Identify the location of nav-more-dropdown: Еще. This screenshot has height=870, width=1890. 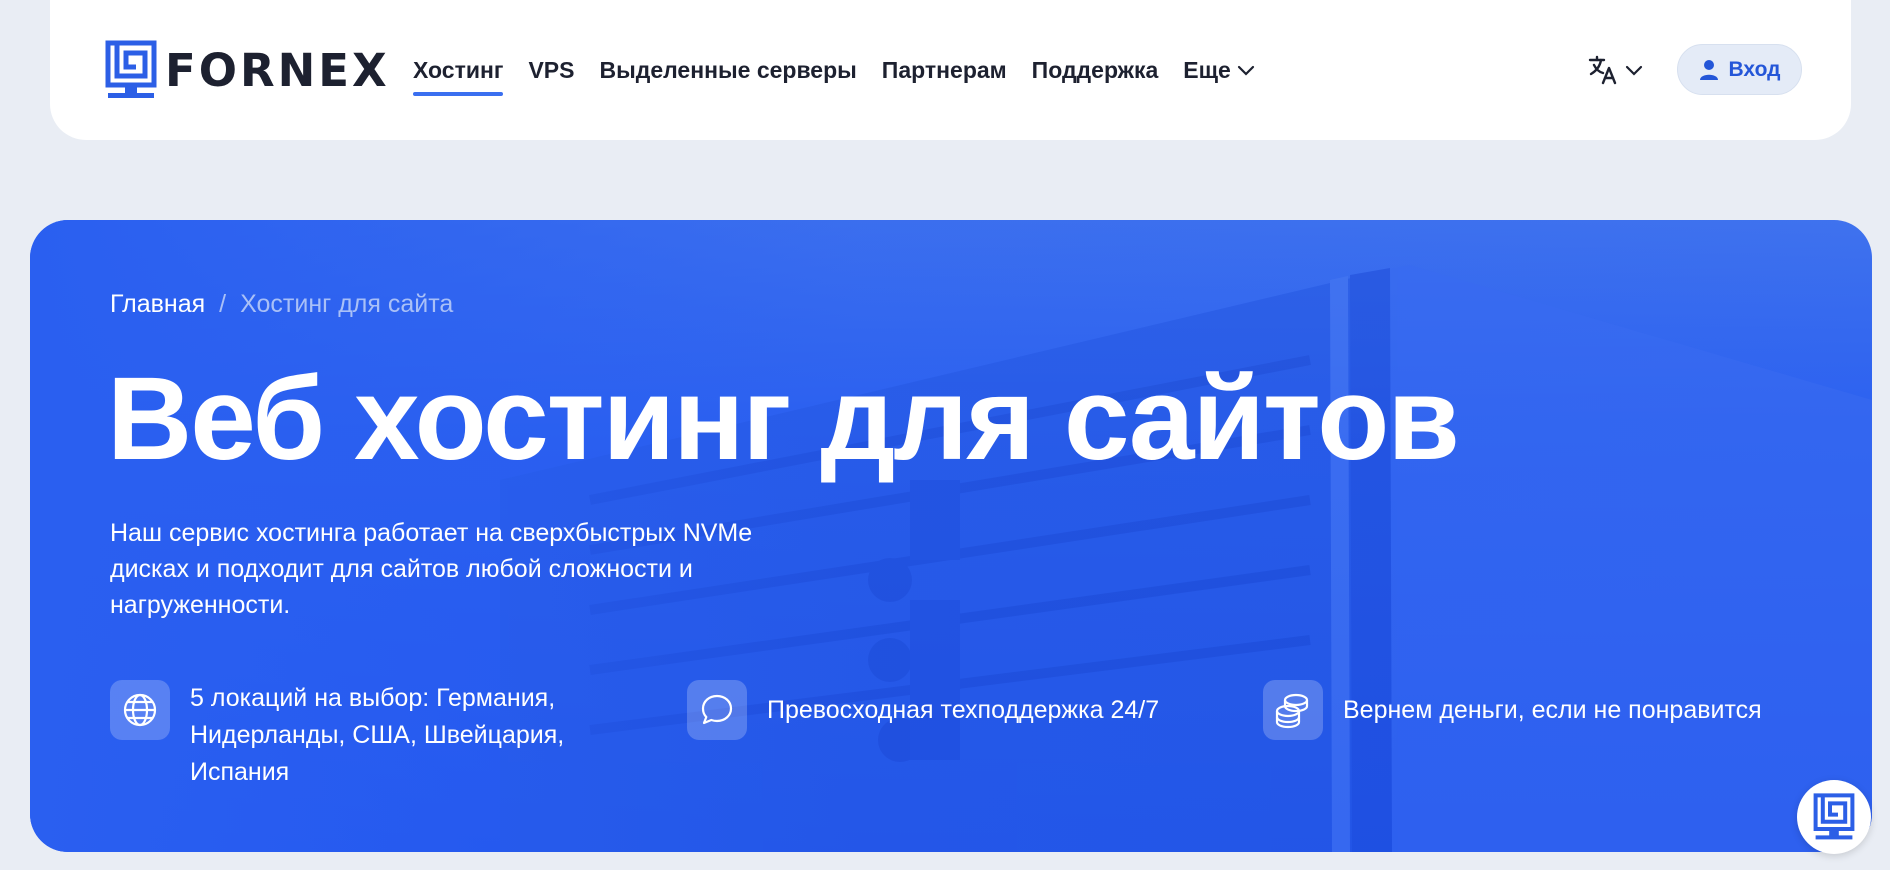
(1219, 70).